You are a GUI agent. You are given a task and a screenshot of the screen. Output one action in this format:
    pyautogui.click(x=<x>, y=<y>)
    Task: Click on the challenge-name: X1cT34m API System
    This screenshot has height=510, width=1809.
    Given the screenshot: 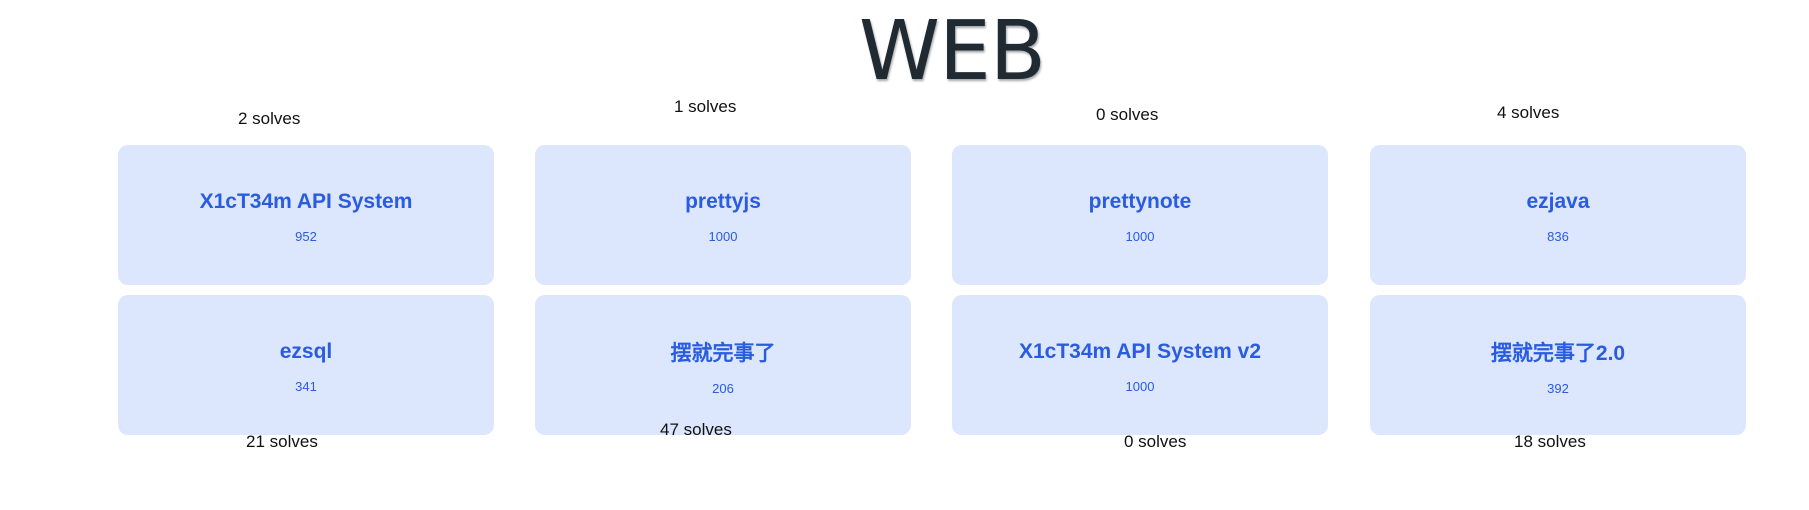 What is the action you would take?
    pyautogui.click(x=306, y=201)
    